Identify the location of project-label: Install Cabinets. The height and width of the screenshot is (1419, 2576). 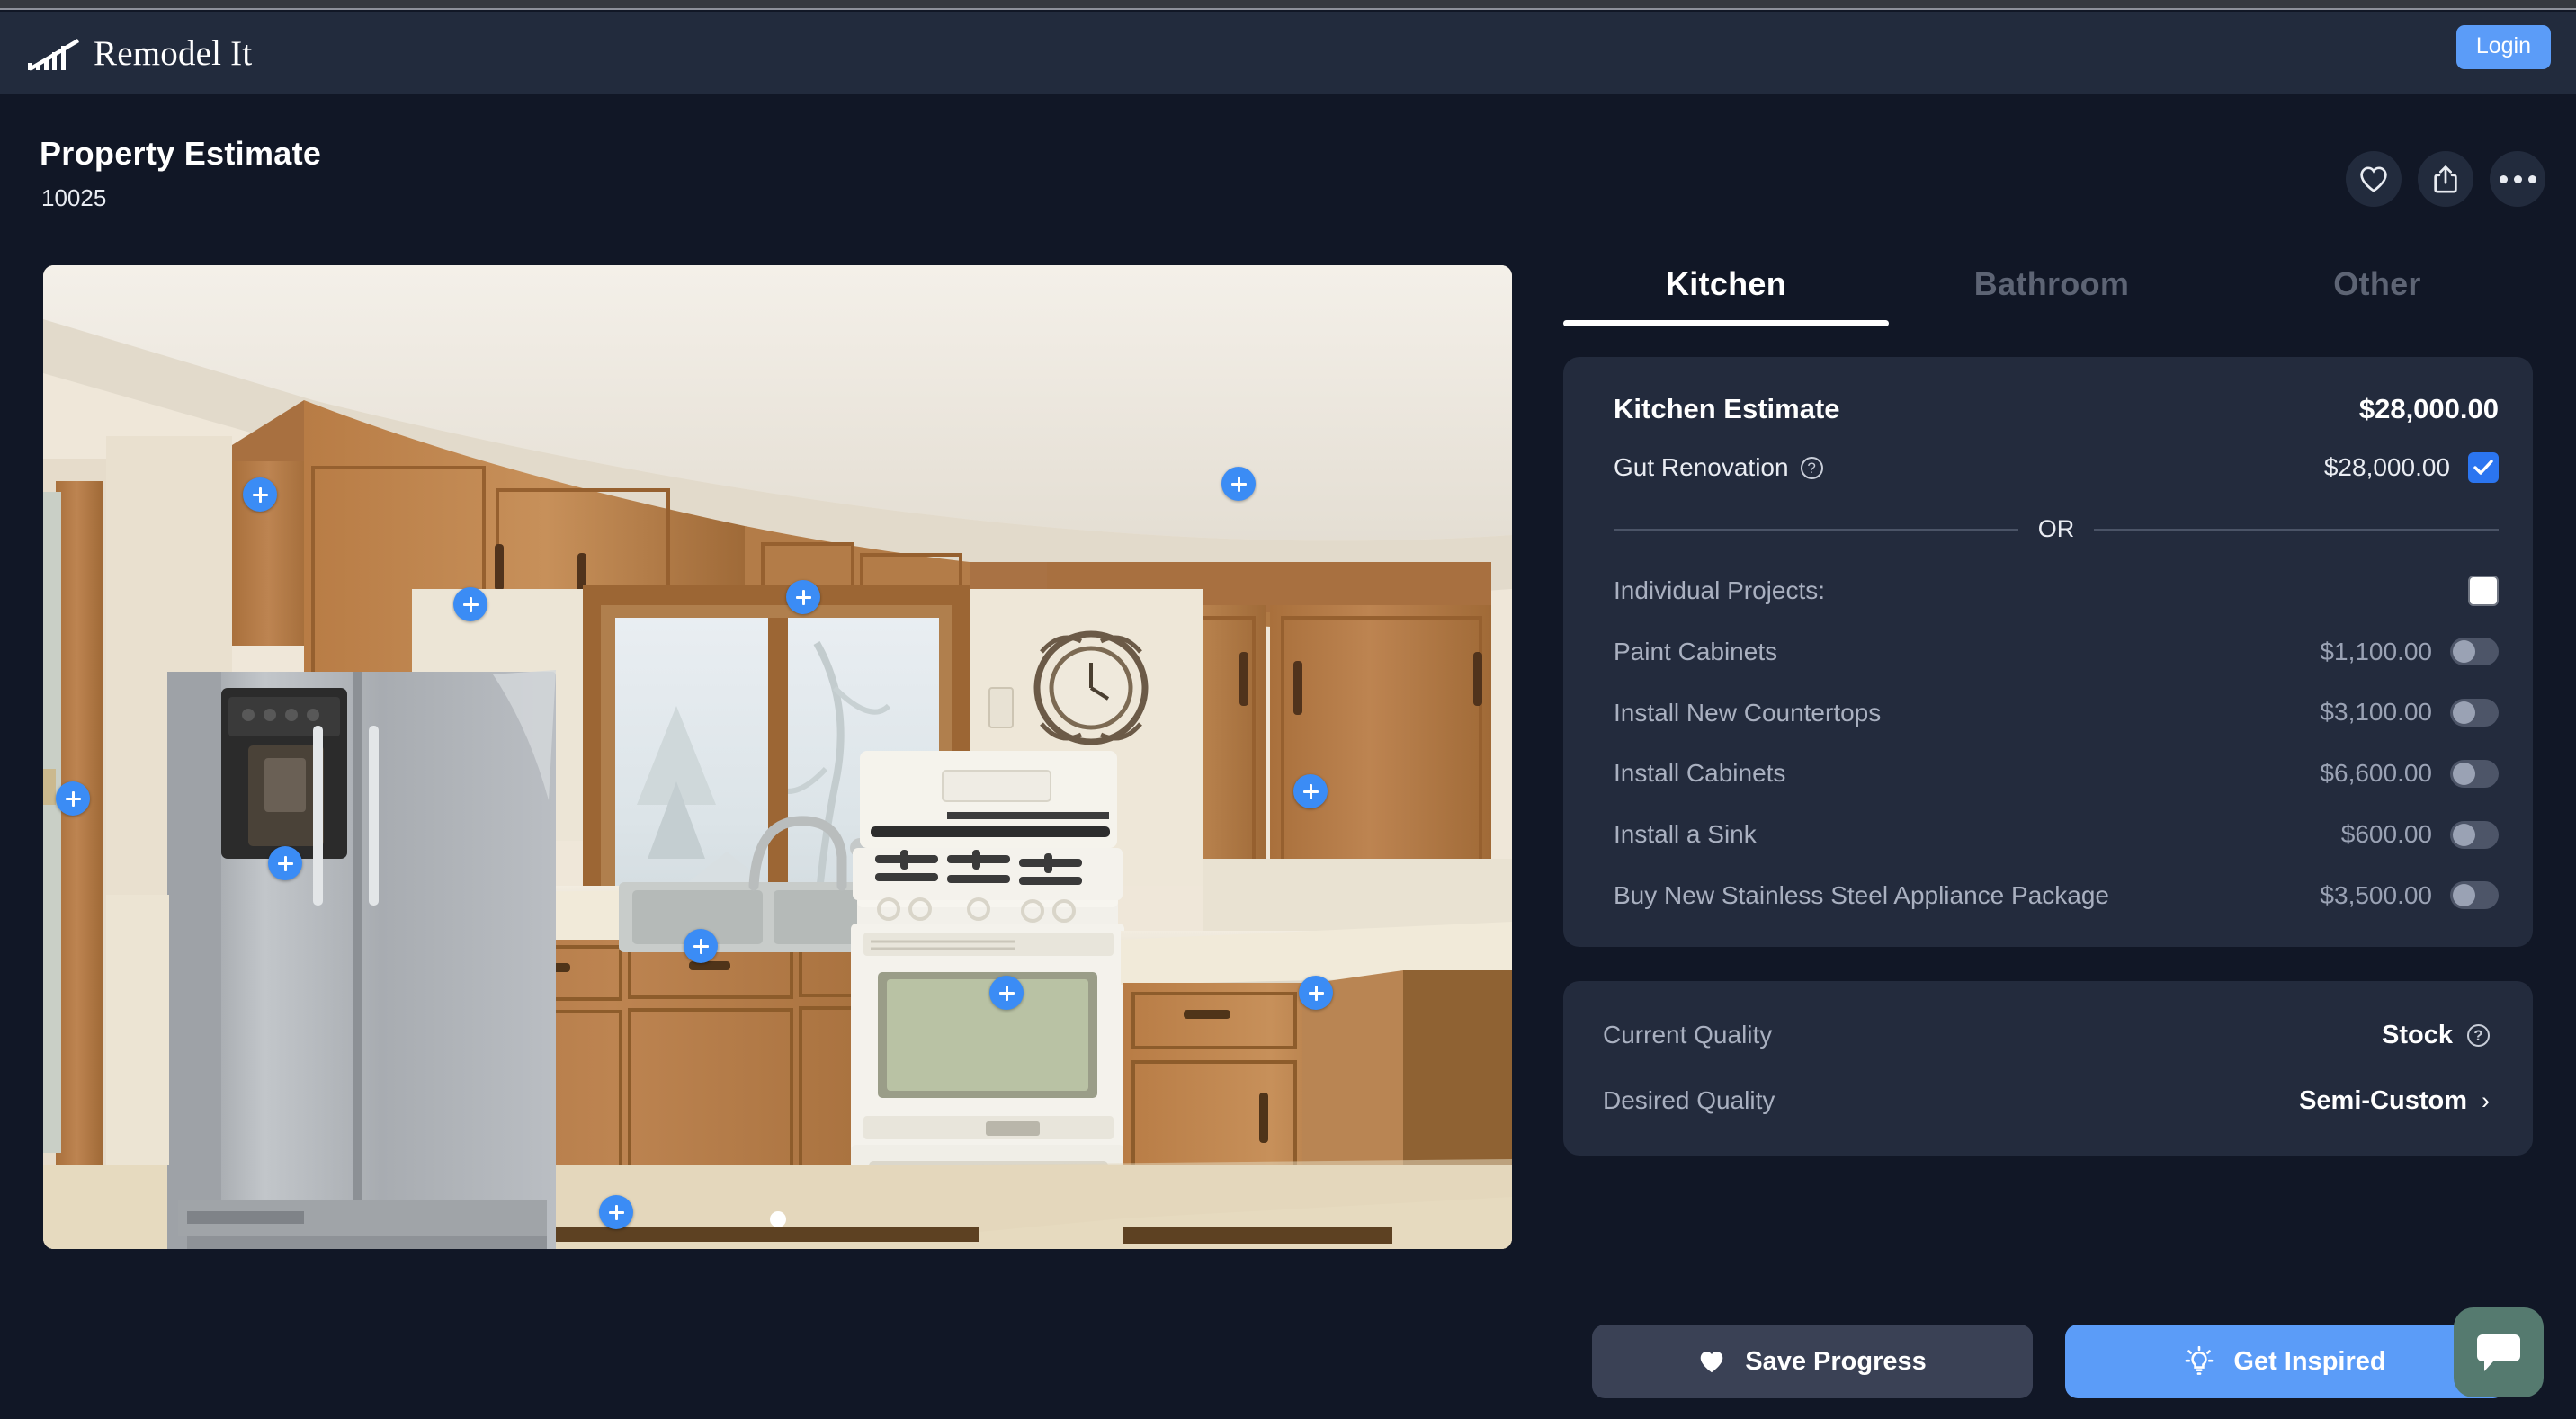
(1700, 773).